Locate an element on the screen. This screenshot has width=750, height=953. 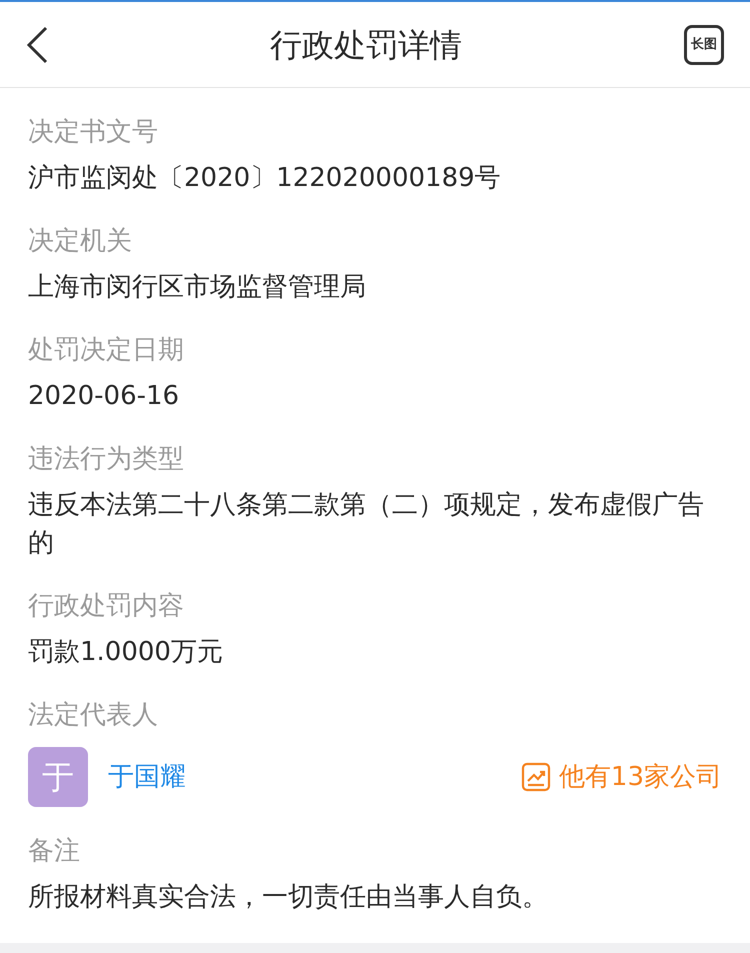
field-label: 处罚决定日期 is located at coordinates (106, 350).